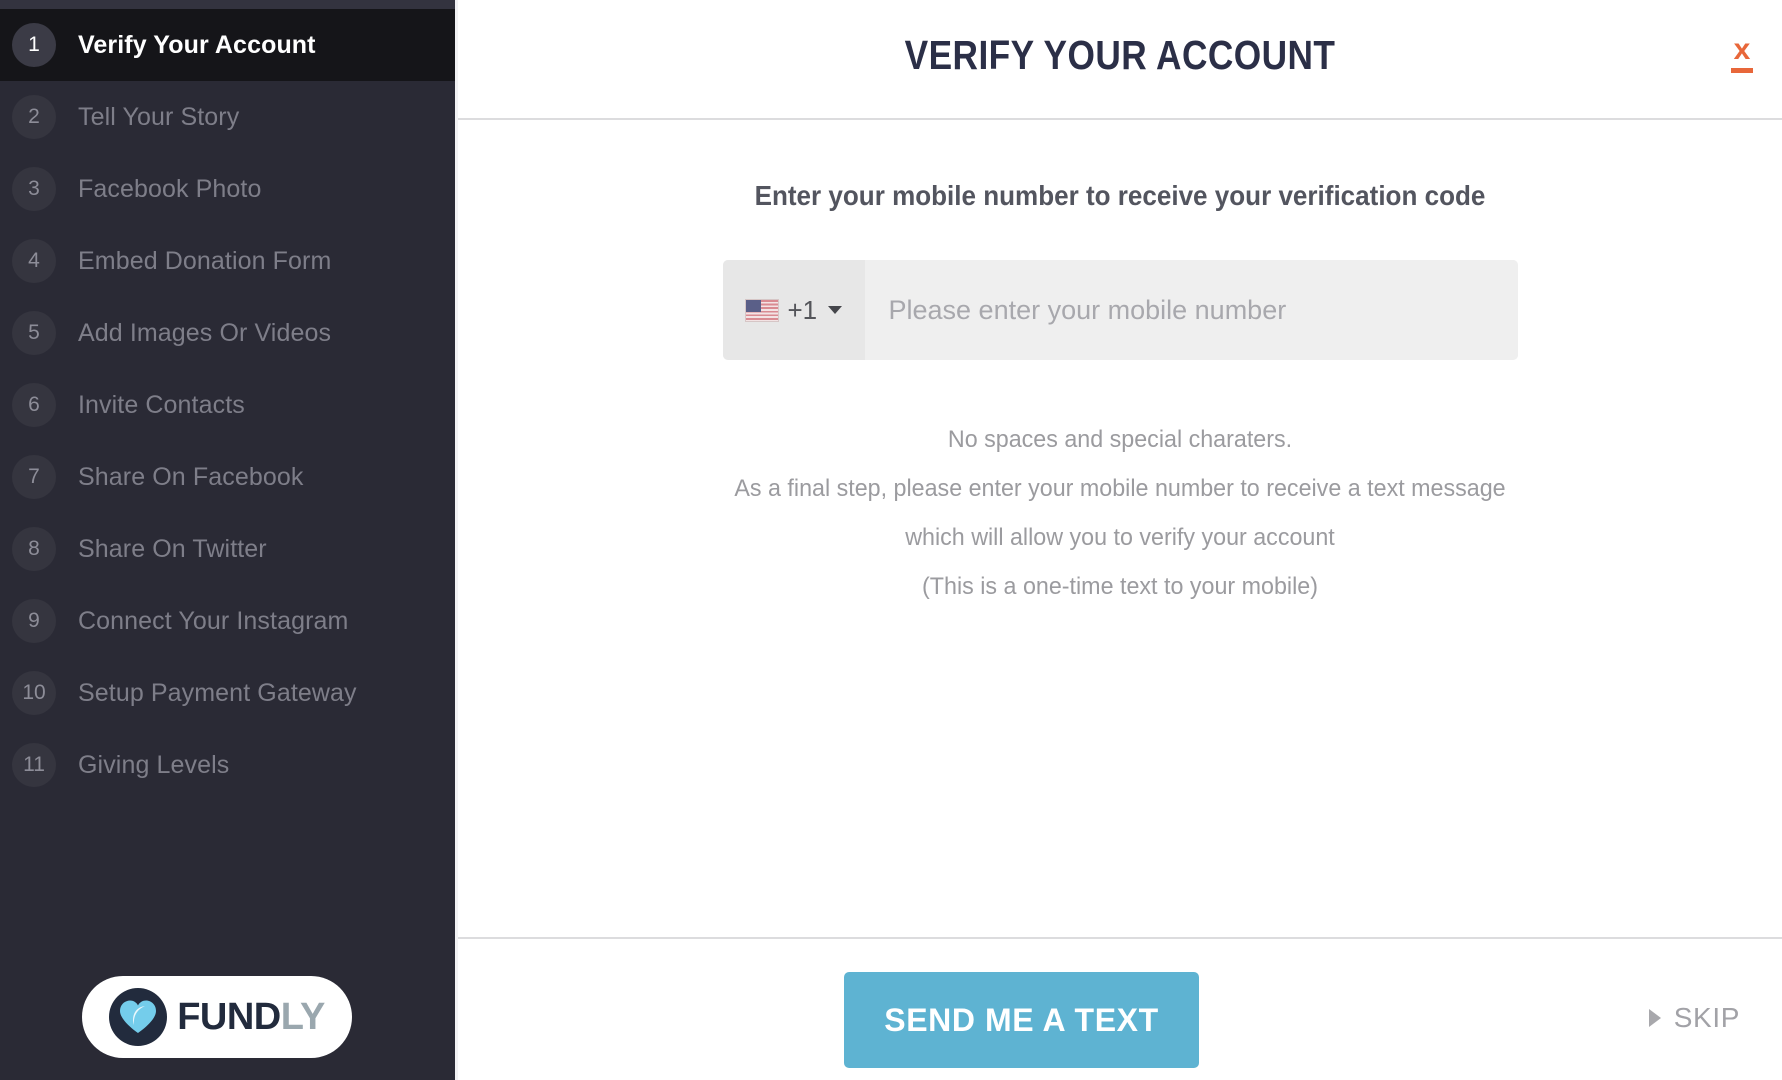  I want to click on step-label: Connect Your Instagram, so click(213, 620).